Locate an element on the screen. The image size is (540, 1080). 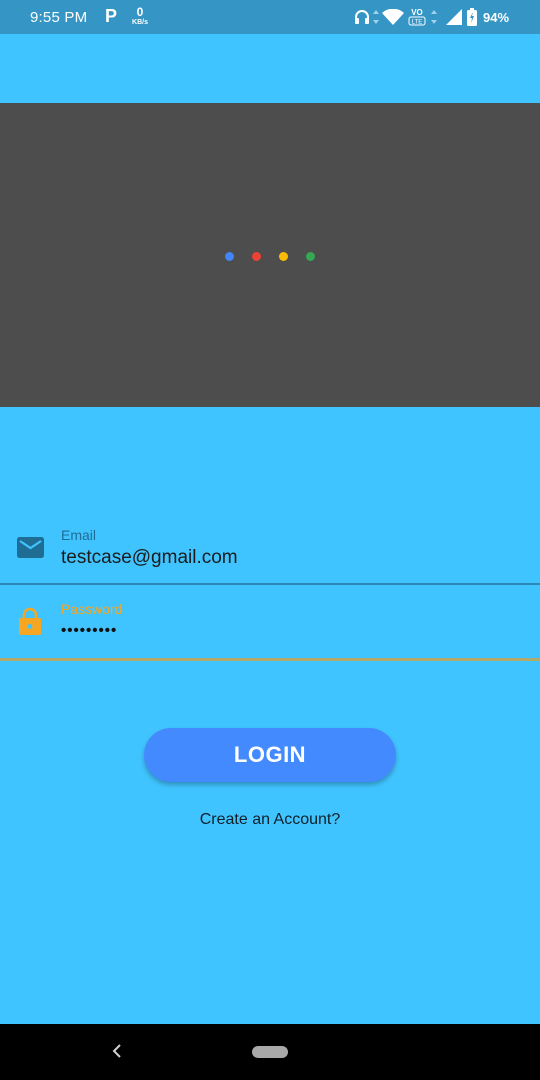
email-label: Email is located at coordinates (79, 535).